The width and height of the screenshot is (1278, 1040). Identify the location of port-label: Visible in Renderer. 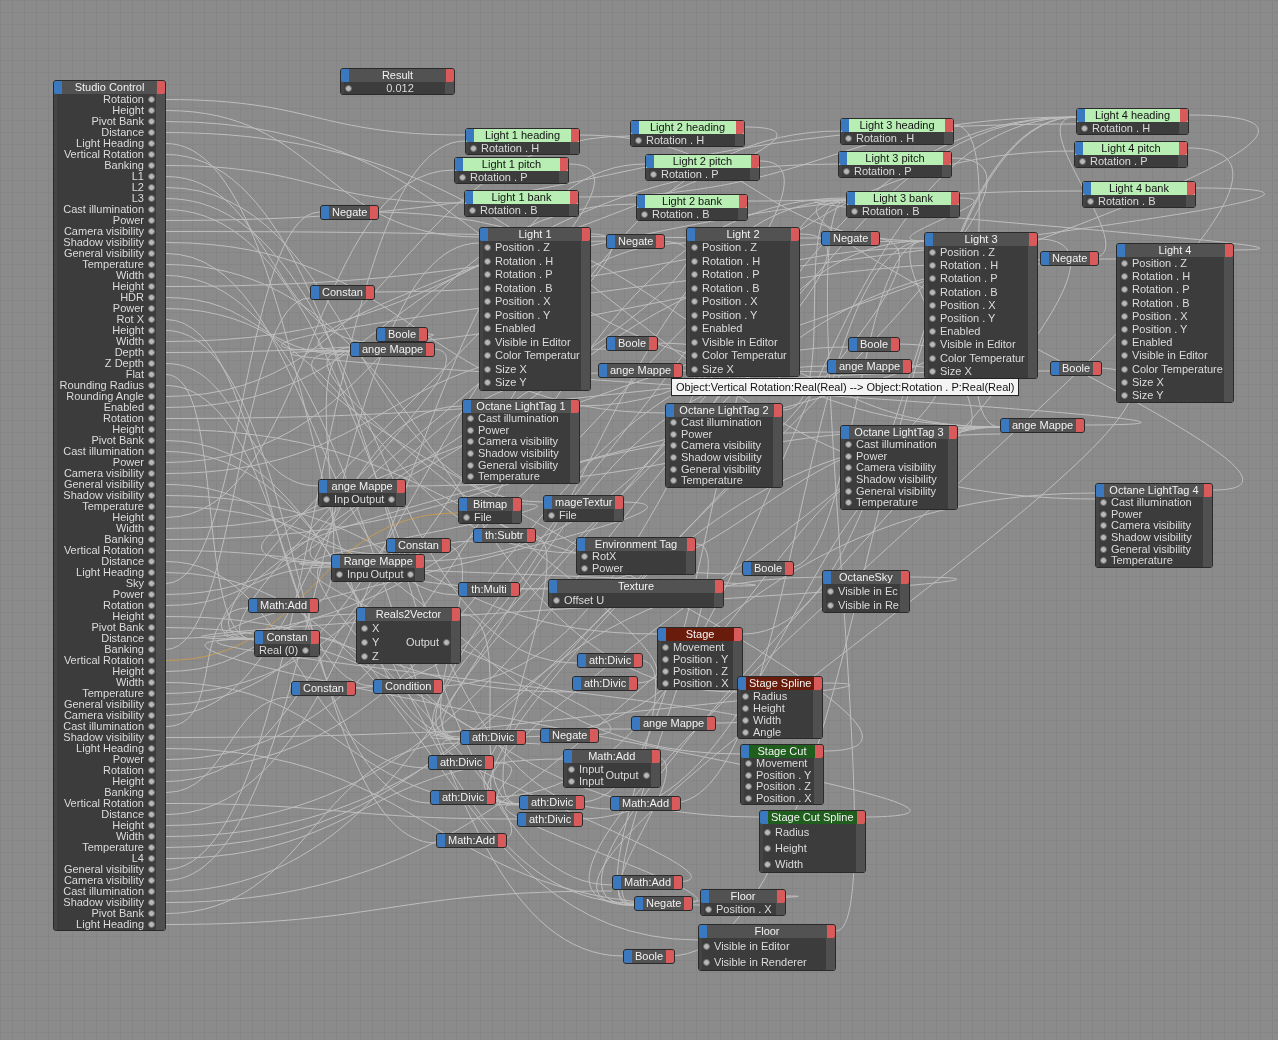
(760, 962).